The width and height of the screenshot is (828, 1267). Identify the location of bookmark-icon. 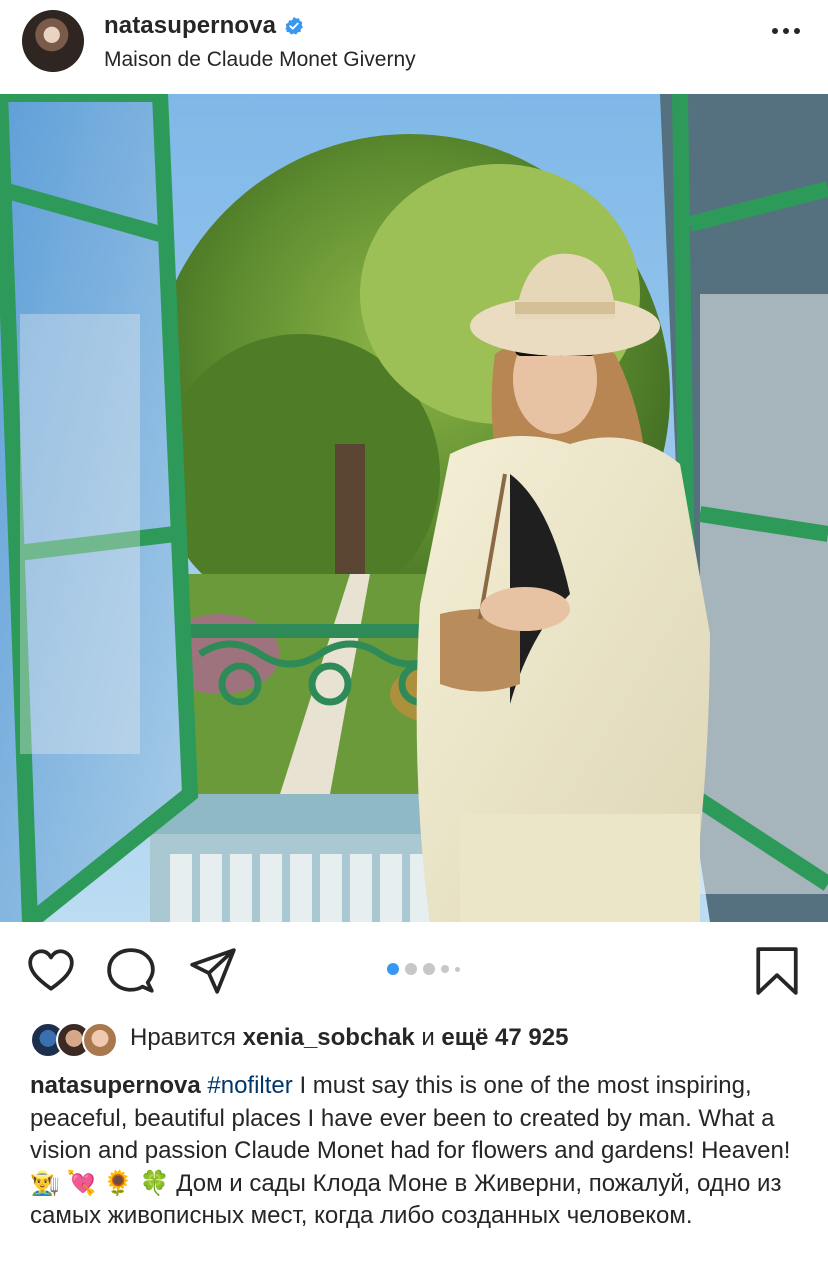
(777, 971).